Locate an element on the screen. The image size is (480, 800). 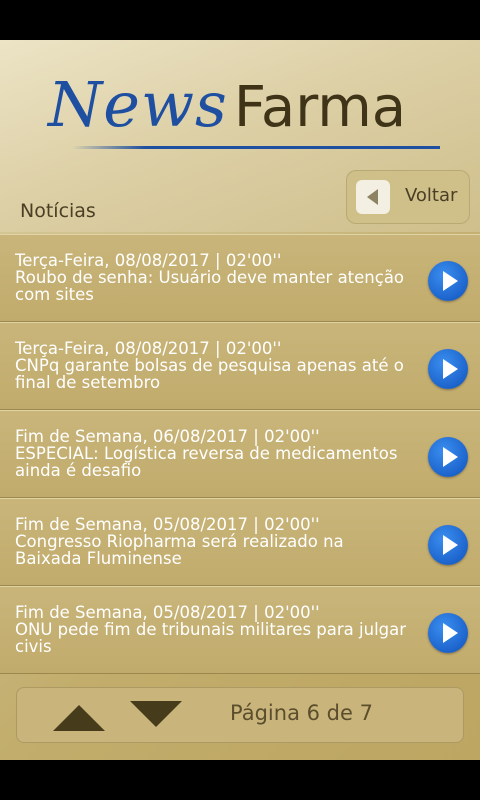
logo-underline is located at coordinates (256, 147).